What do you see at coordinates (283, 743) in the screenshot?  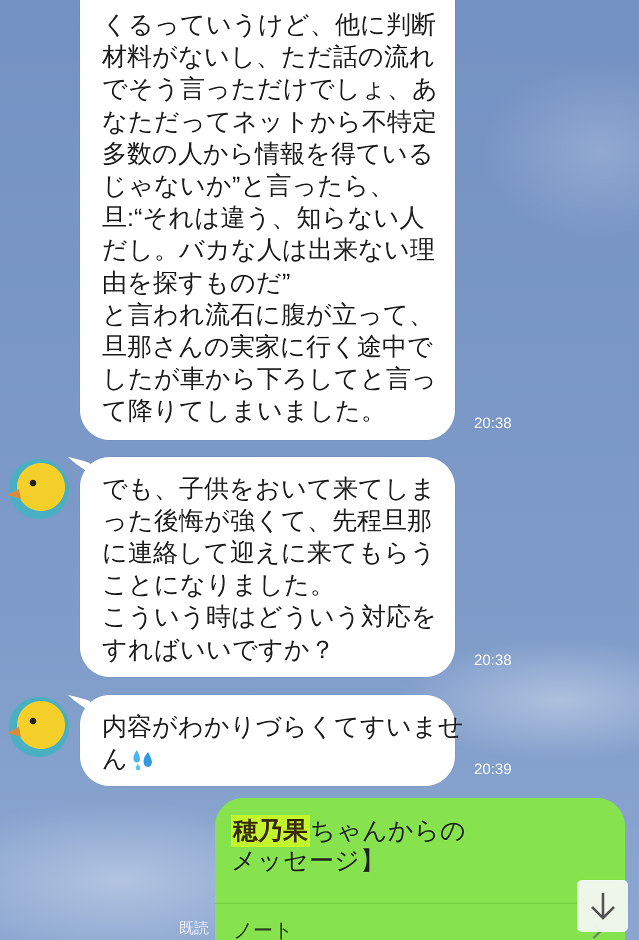 I see `message-text: 内容がわかりづらくてすいませ ん` at bounding box center [283, 743].